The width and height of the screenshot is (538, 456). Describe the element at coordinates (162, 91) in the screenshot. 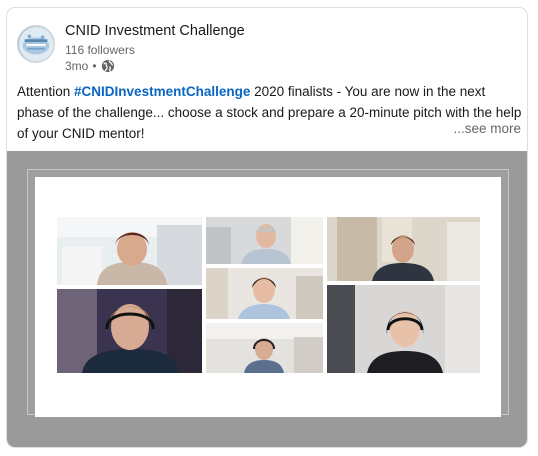

I see `hashtag-link: #CNIDInvestmentChallenge` at that location.